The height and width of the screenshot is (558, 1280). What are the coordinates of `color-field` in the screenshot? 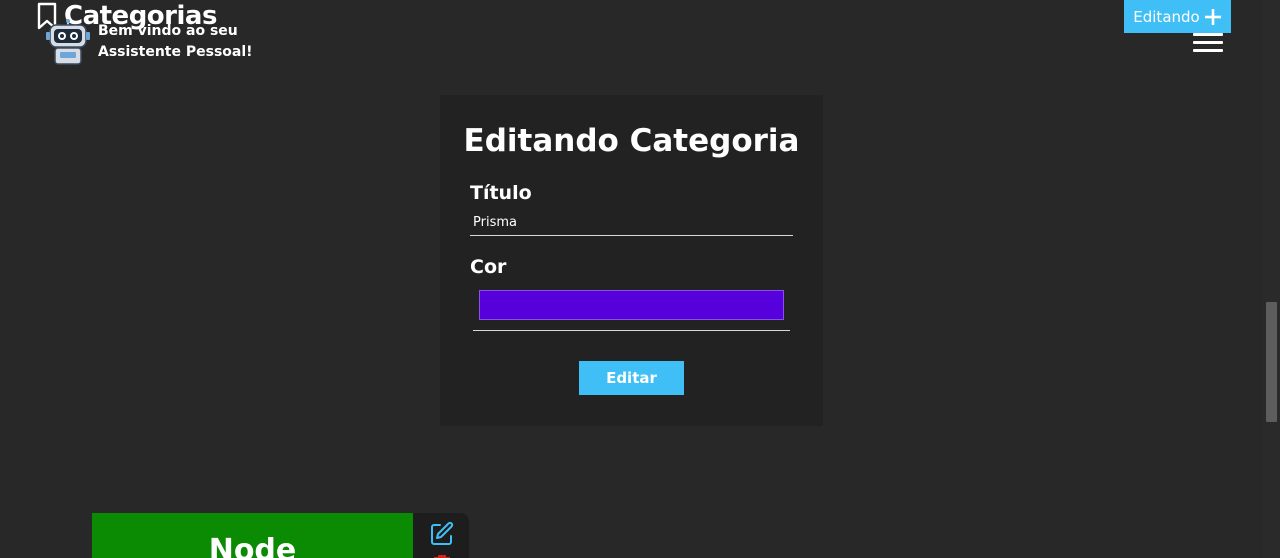 It's located at (631, 308).